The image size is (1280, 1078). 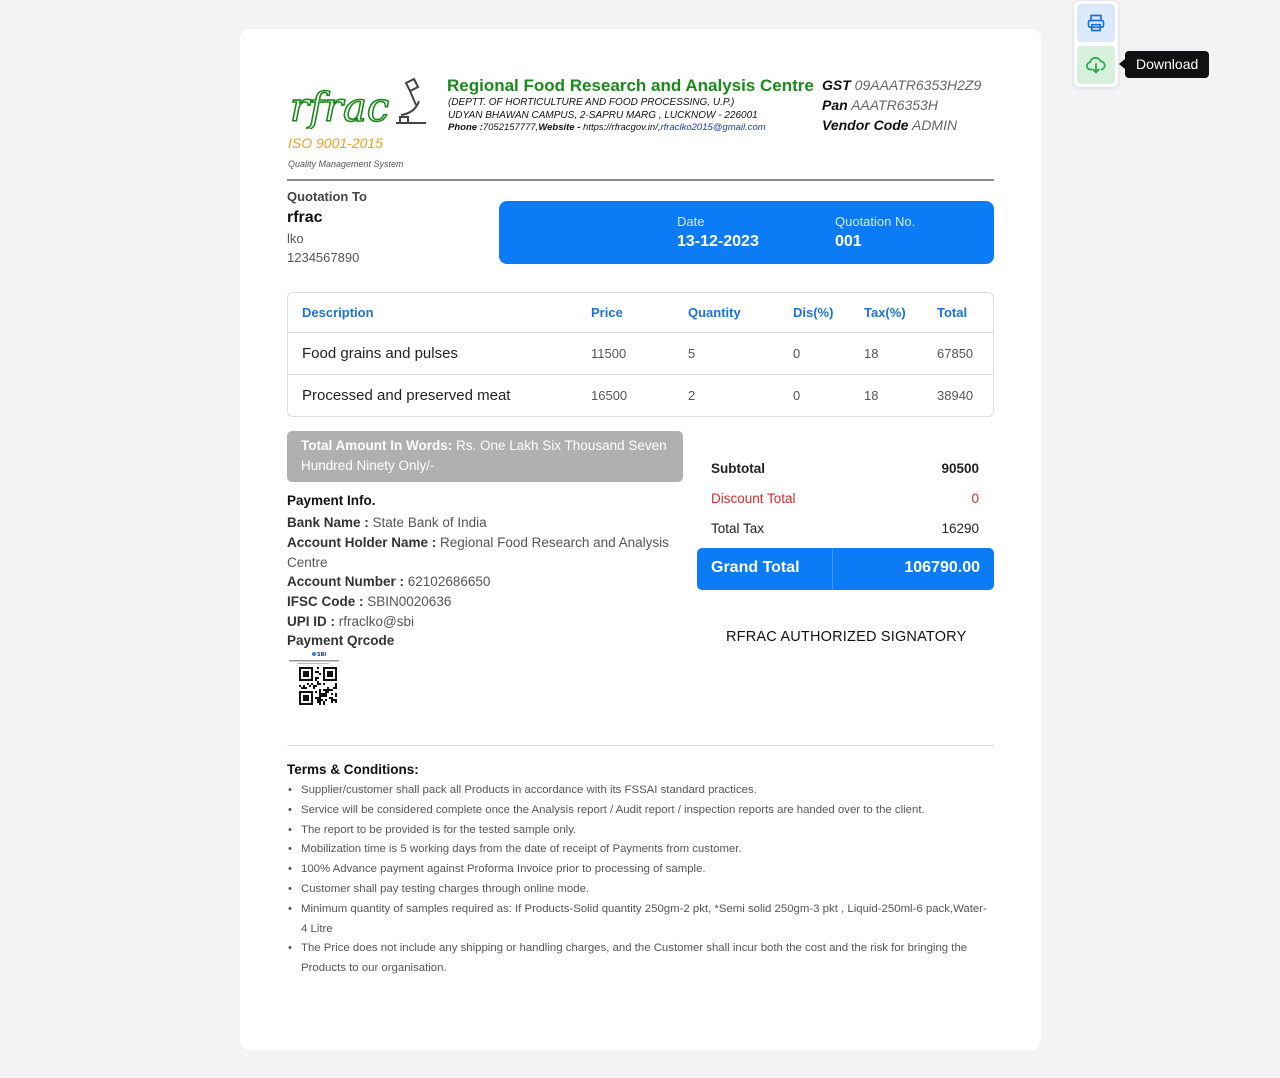 I want to click on iso-certification: ISO 9001-2015, so click(x=335, y=143).